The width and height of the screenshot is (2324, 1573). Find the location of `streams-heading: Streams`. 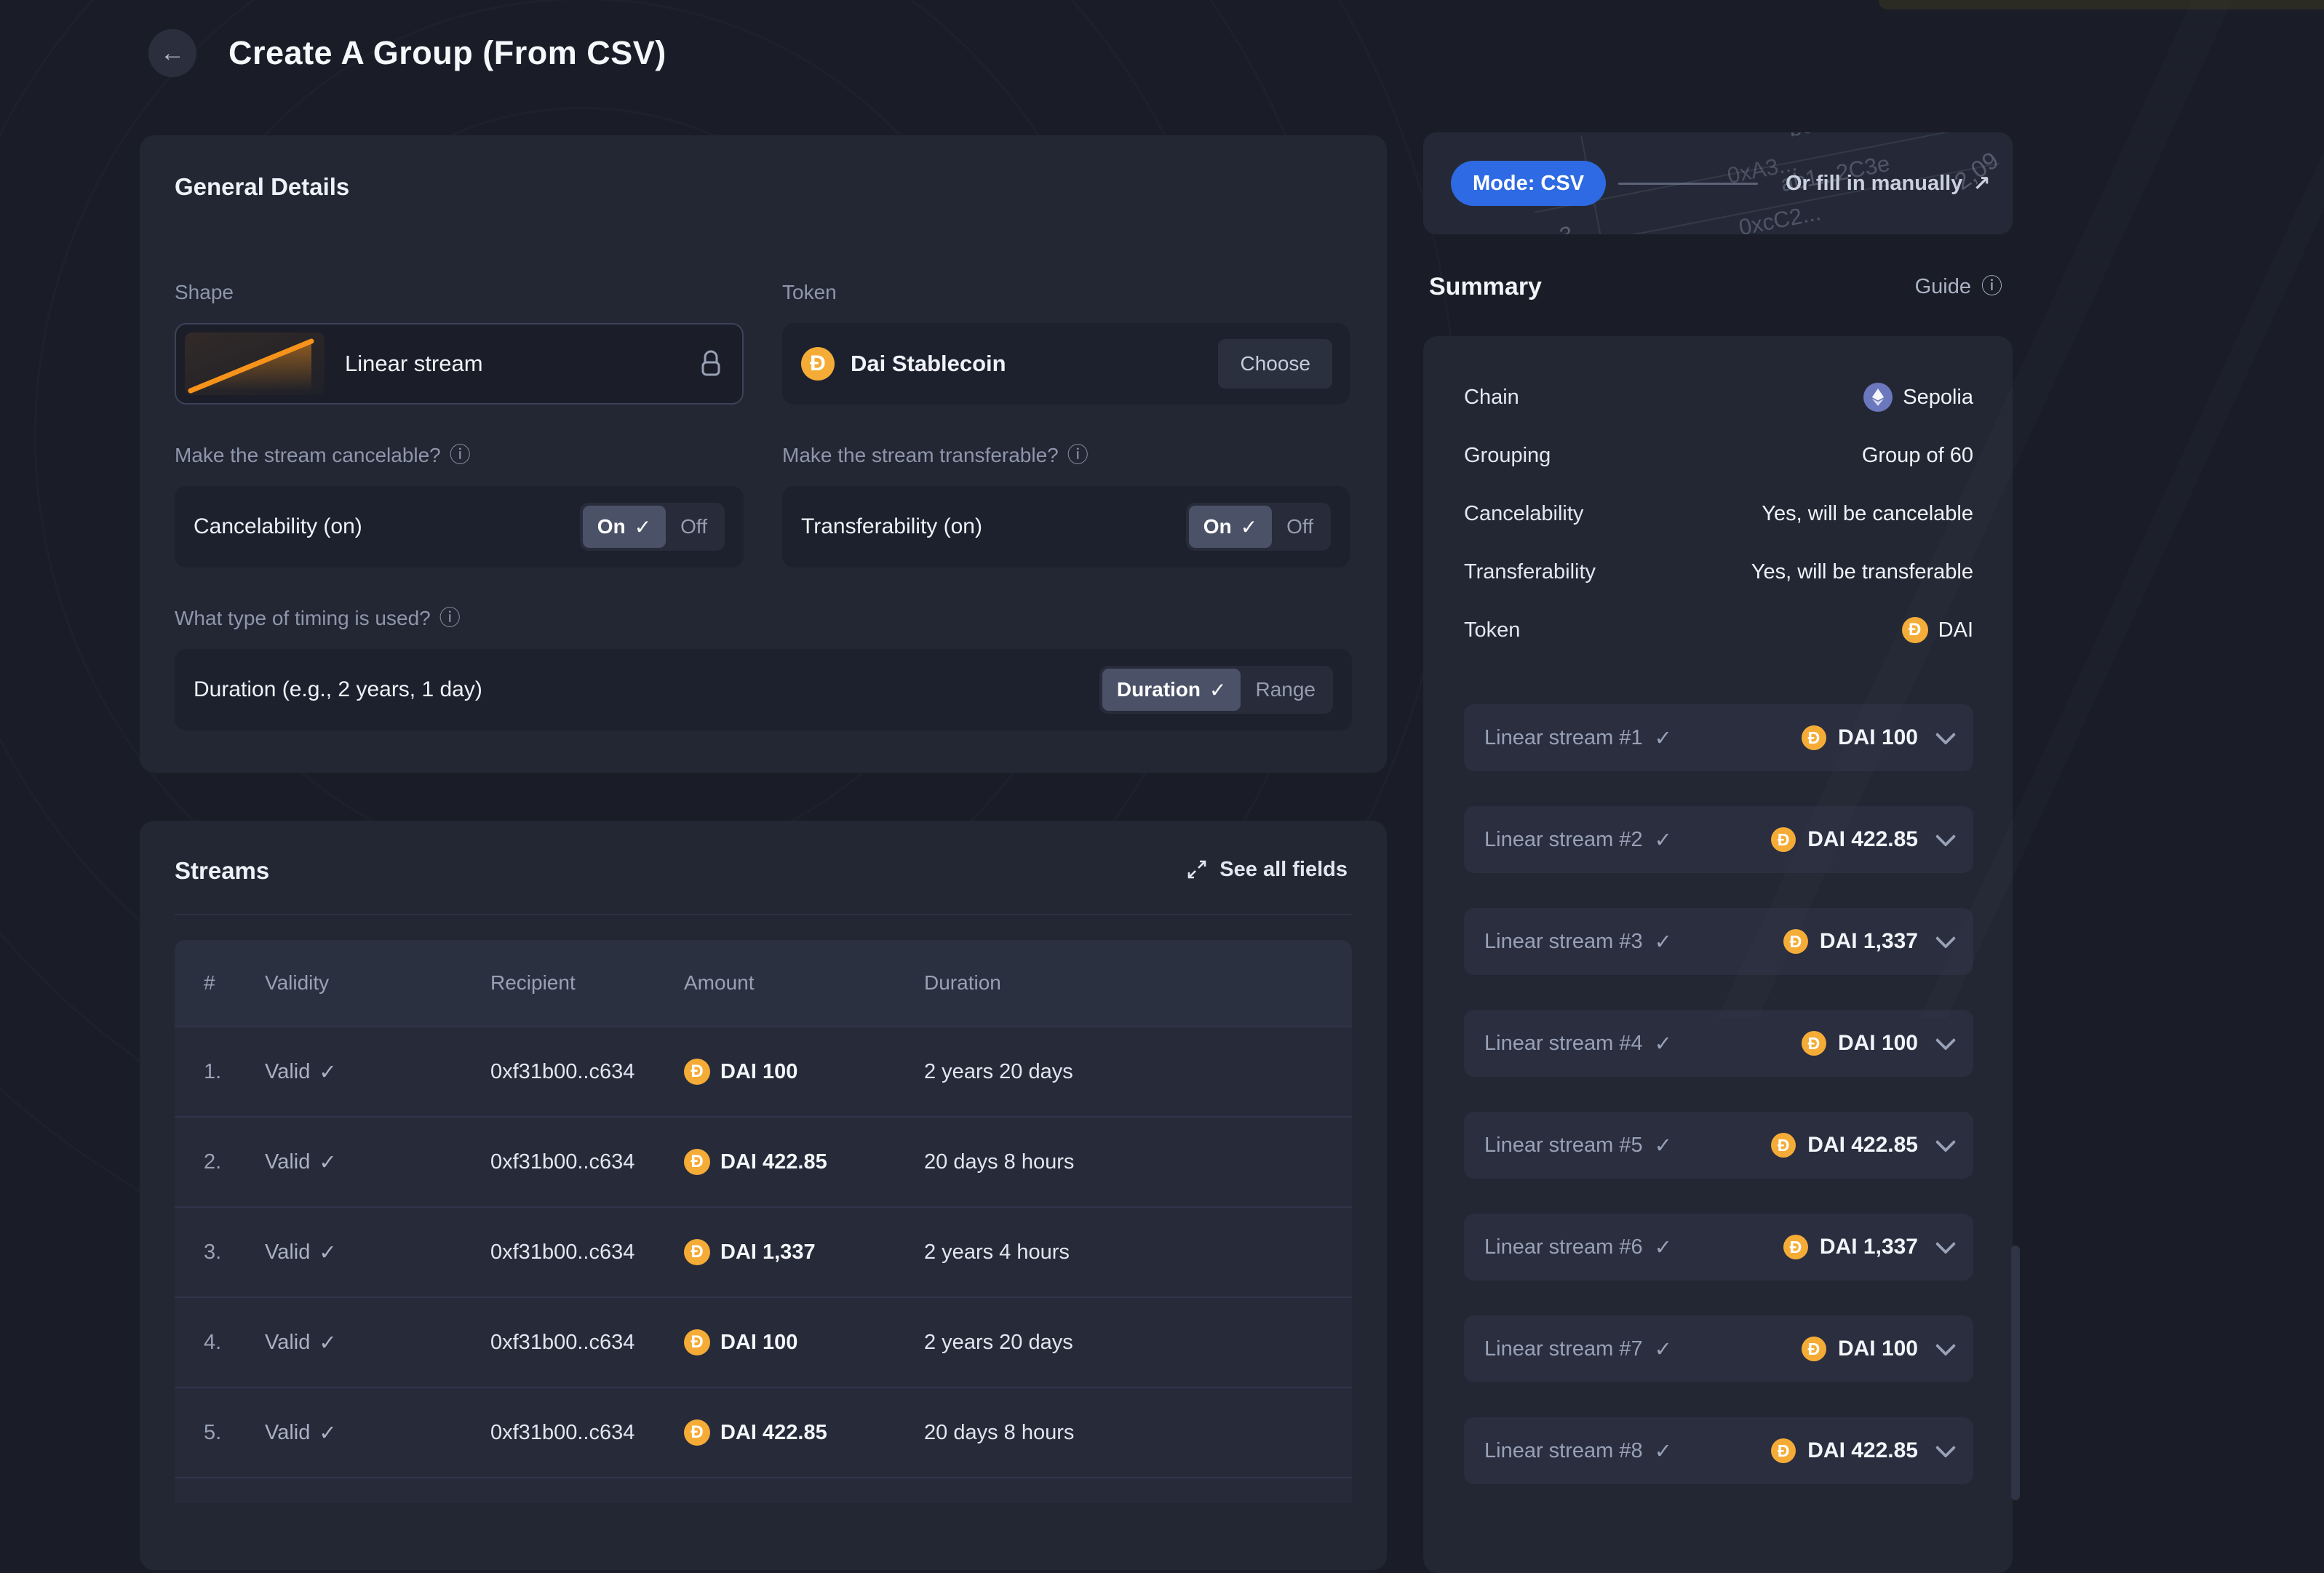

streams-heading: Streams is located at coordinates (222, 870).